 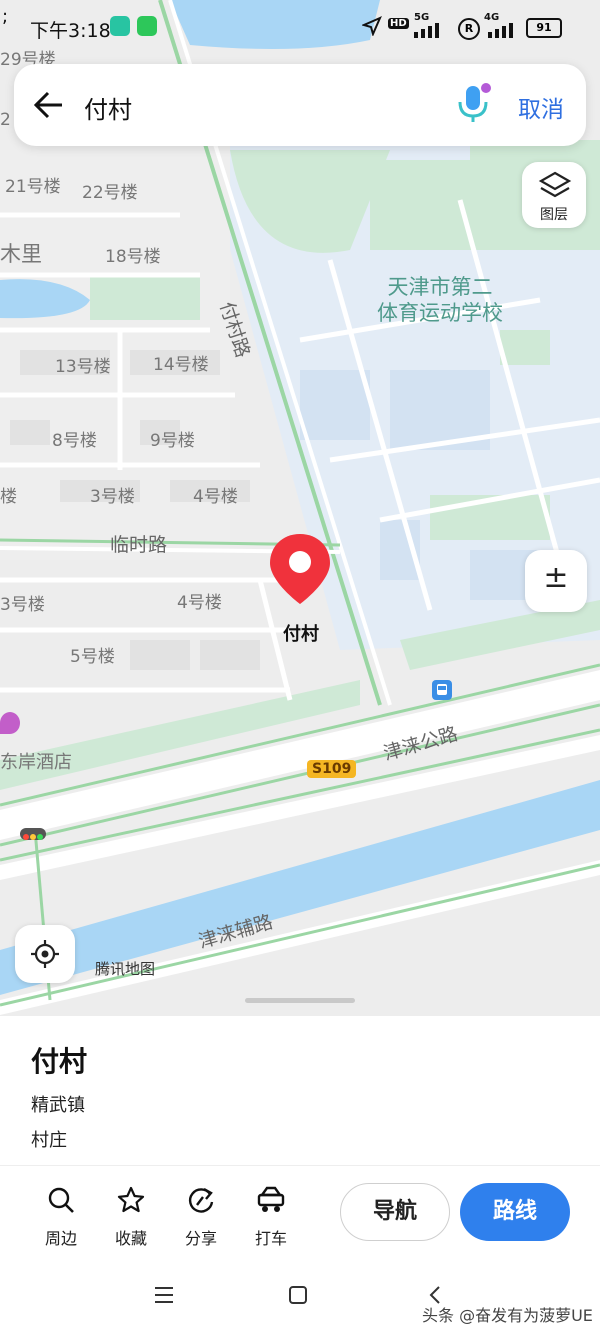 What do you see at coordinates (120, 26) in the screenshot?
I see `navigation-app-icon` at bounding box center [120, 26].